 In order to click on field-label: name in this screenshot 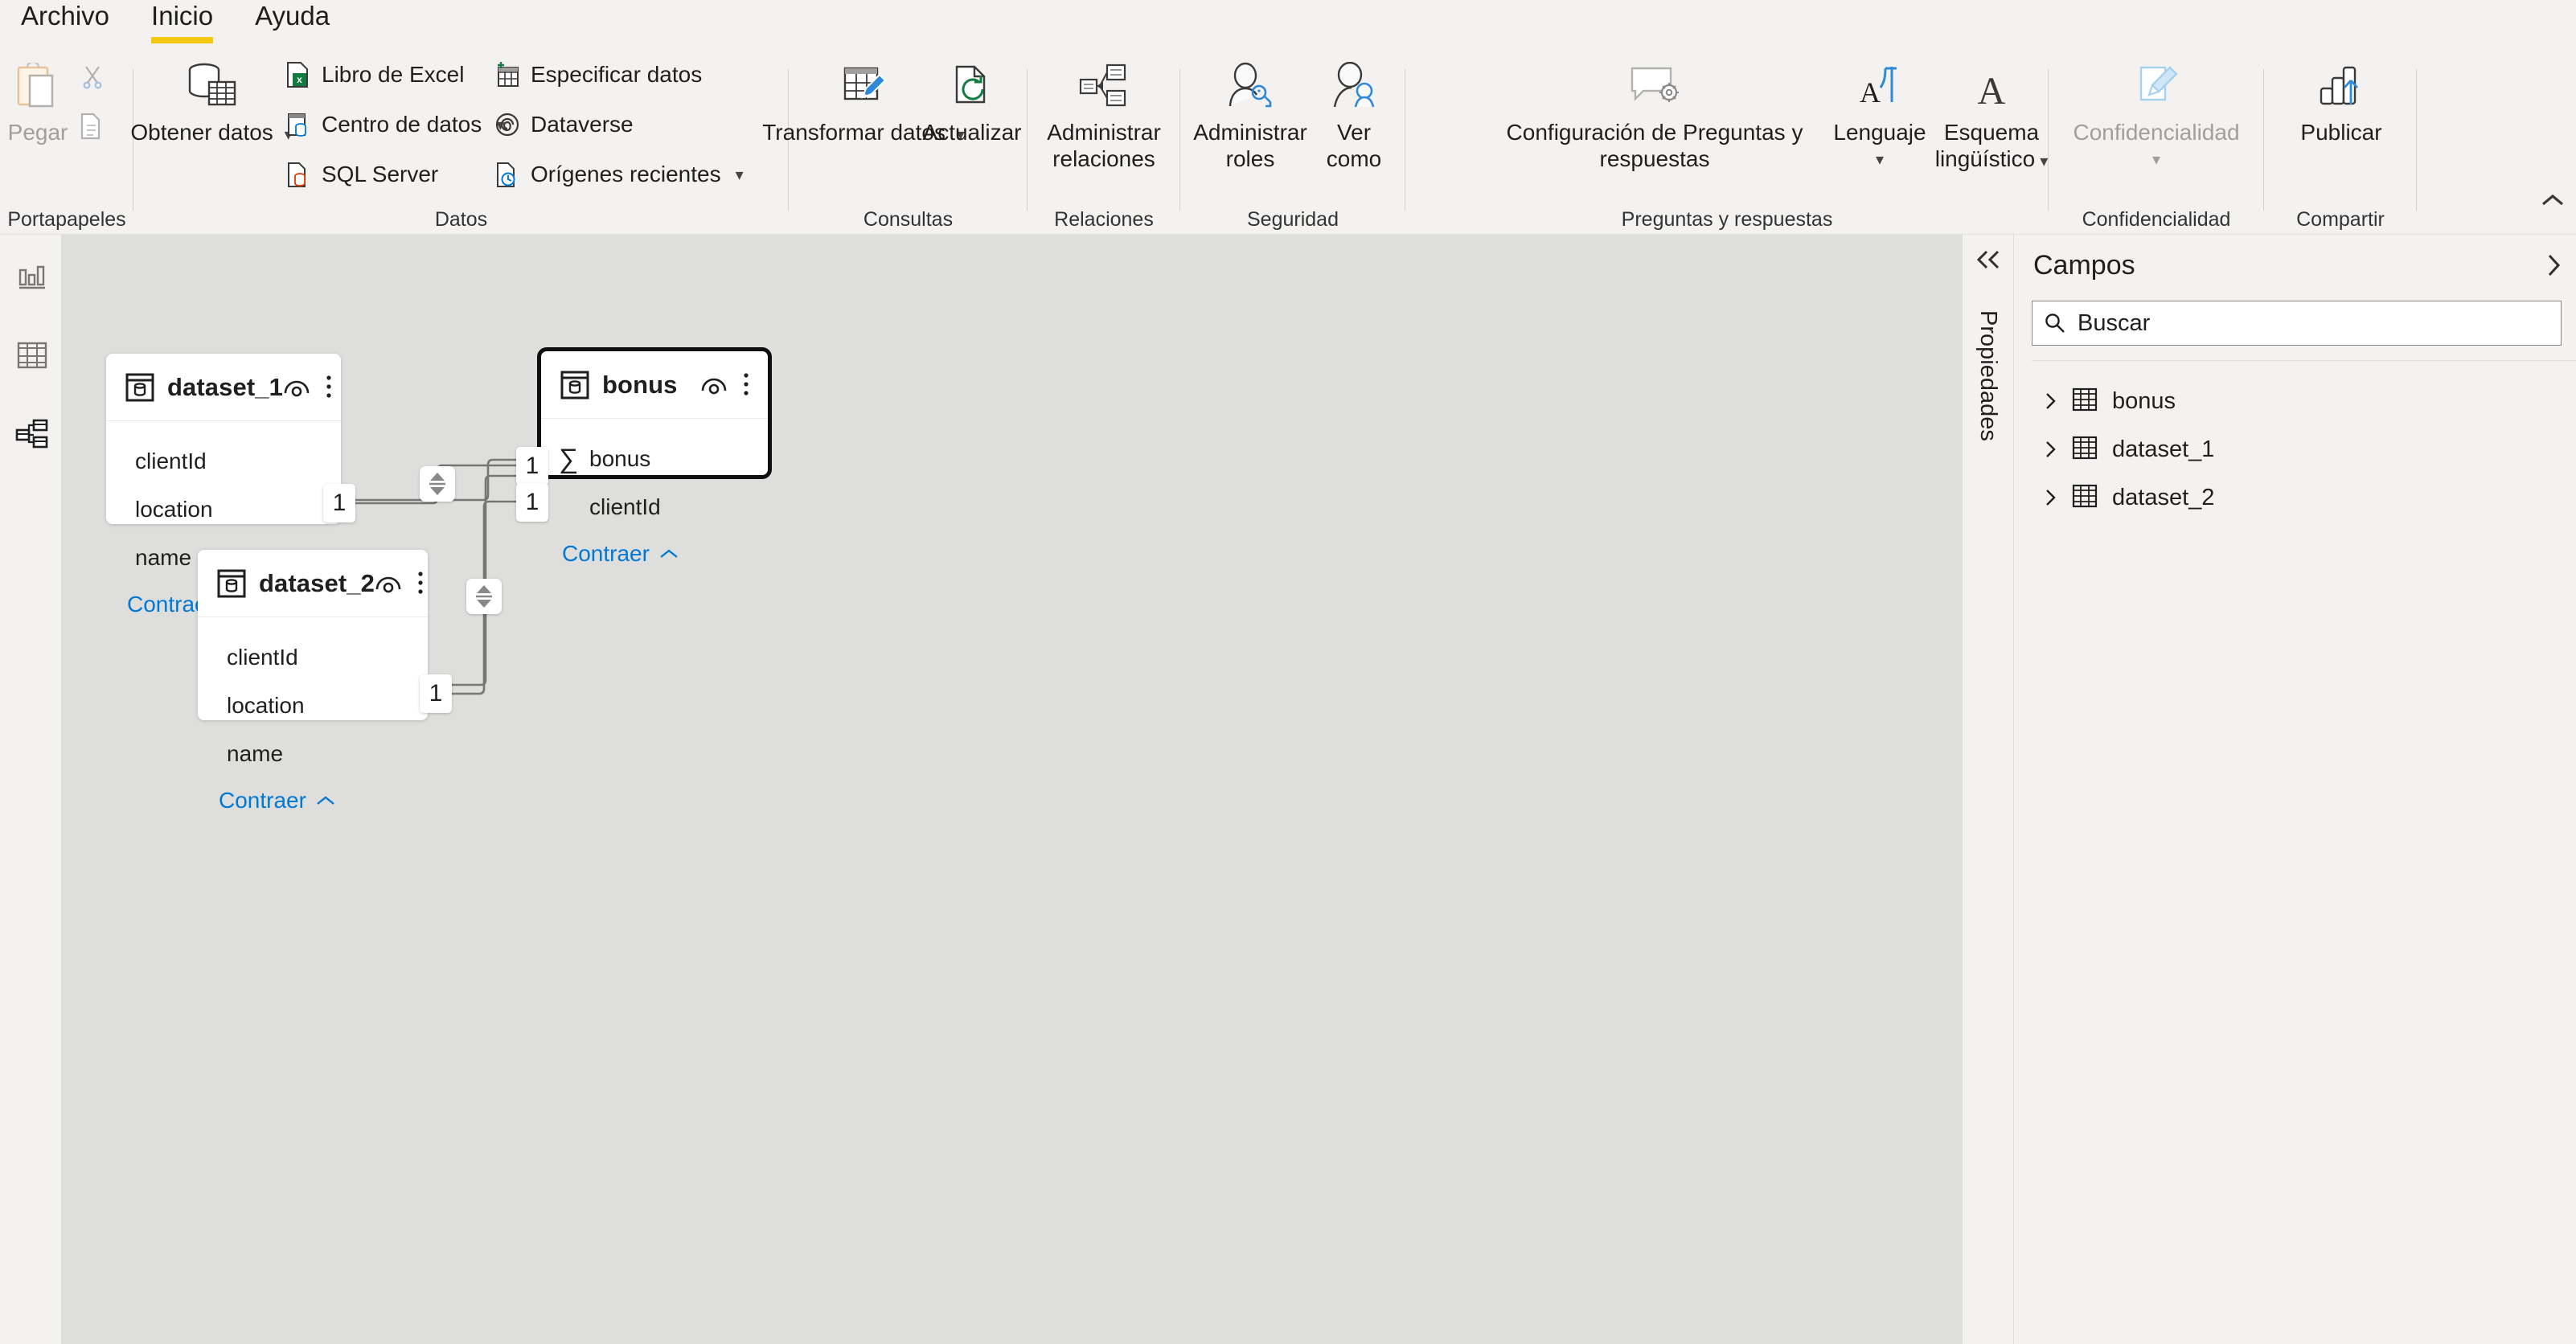, I will do `click(163, 557)`.